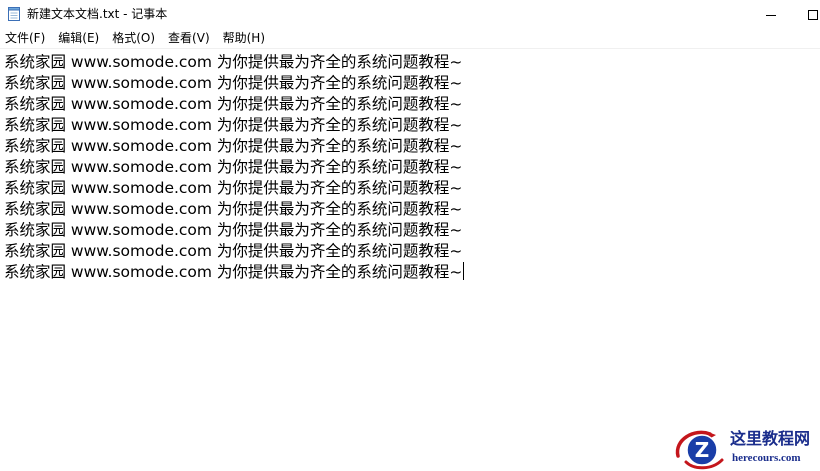 This screenshot has width=820, height=471. What do you see at coordinates (807, 14) in the screenshot?
I see `maximize-button` at bounding box center [807, 14].